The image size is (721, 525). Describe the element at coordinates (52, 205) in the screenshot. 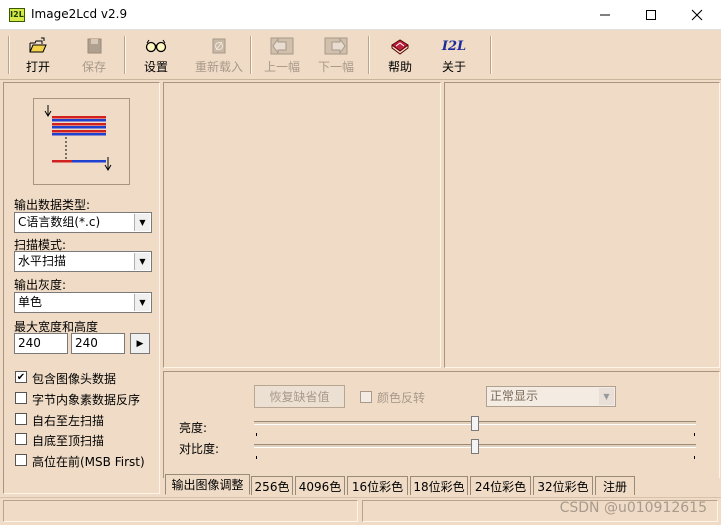

I see `output-type-label: 输出数据类型:` at that location.